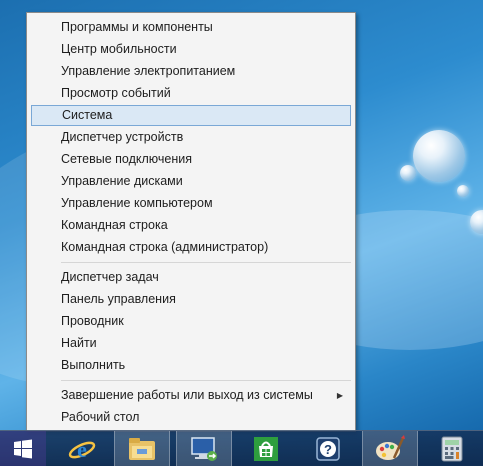 The height and width of the screenshot is (466, 483). I want to click on help-icon: ?, so click(328, 448).